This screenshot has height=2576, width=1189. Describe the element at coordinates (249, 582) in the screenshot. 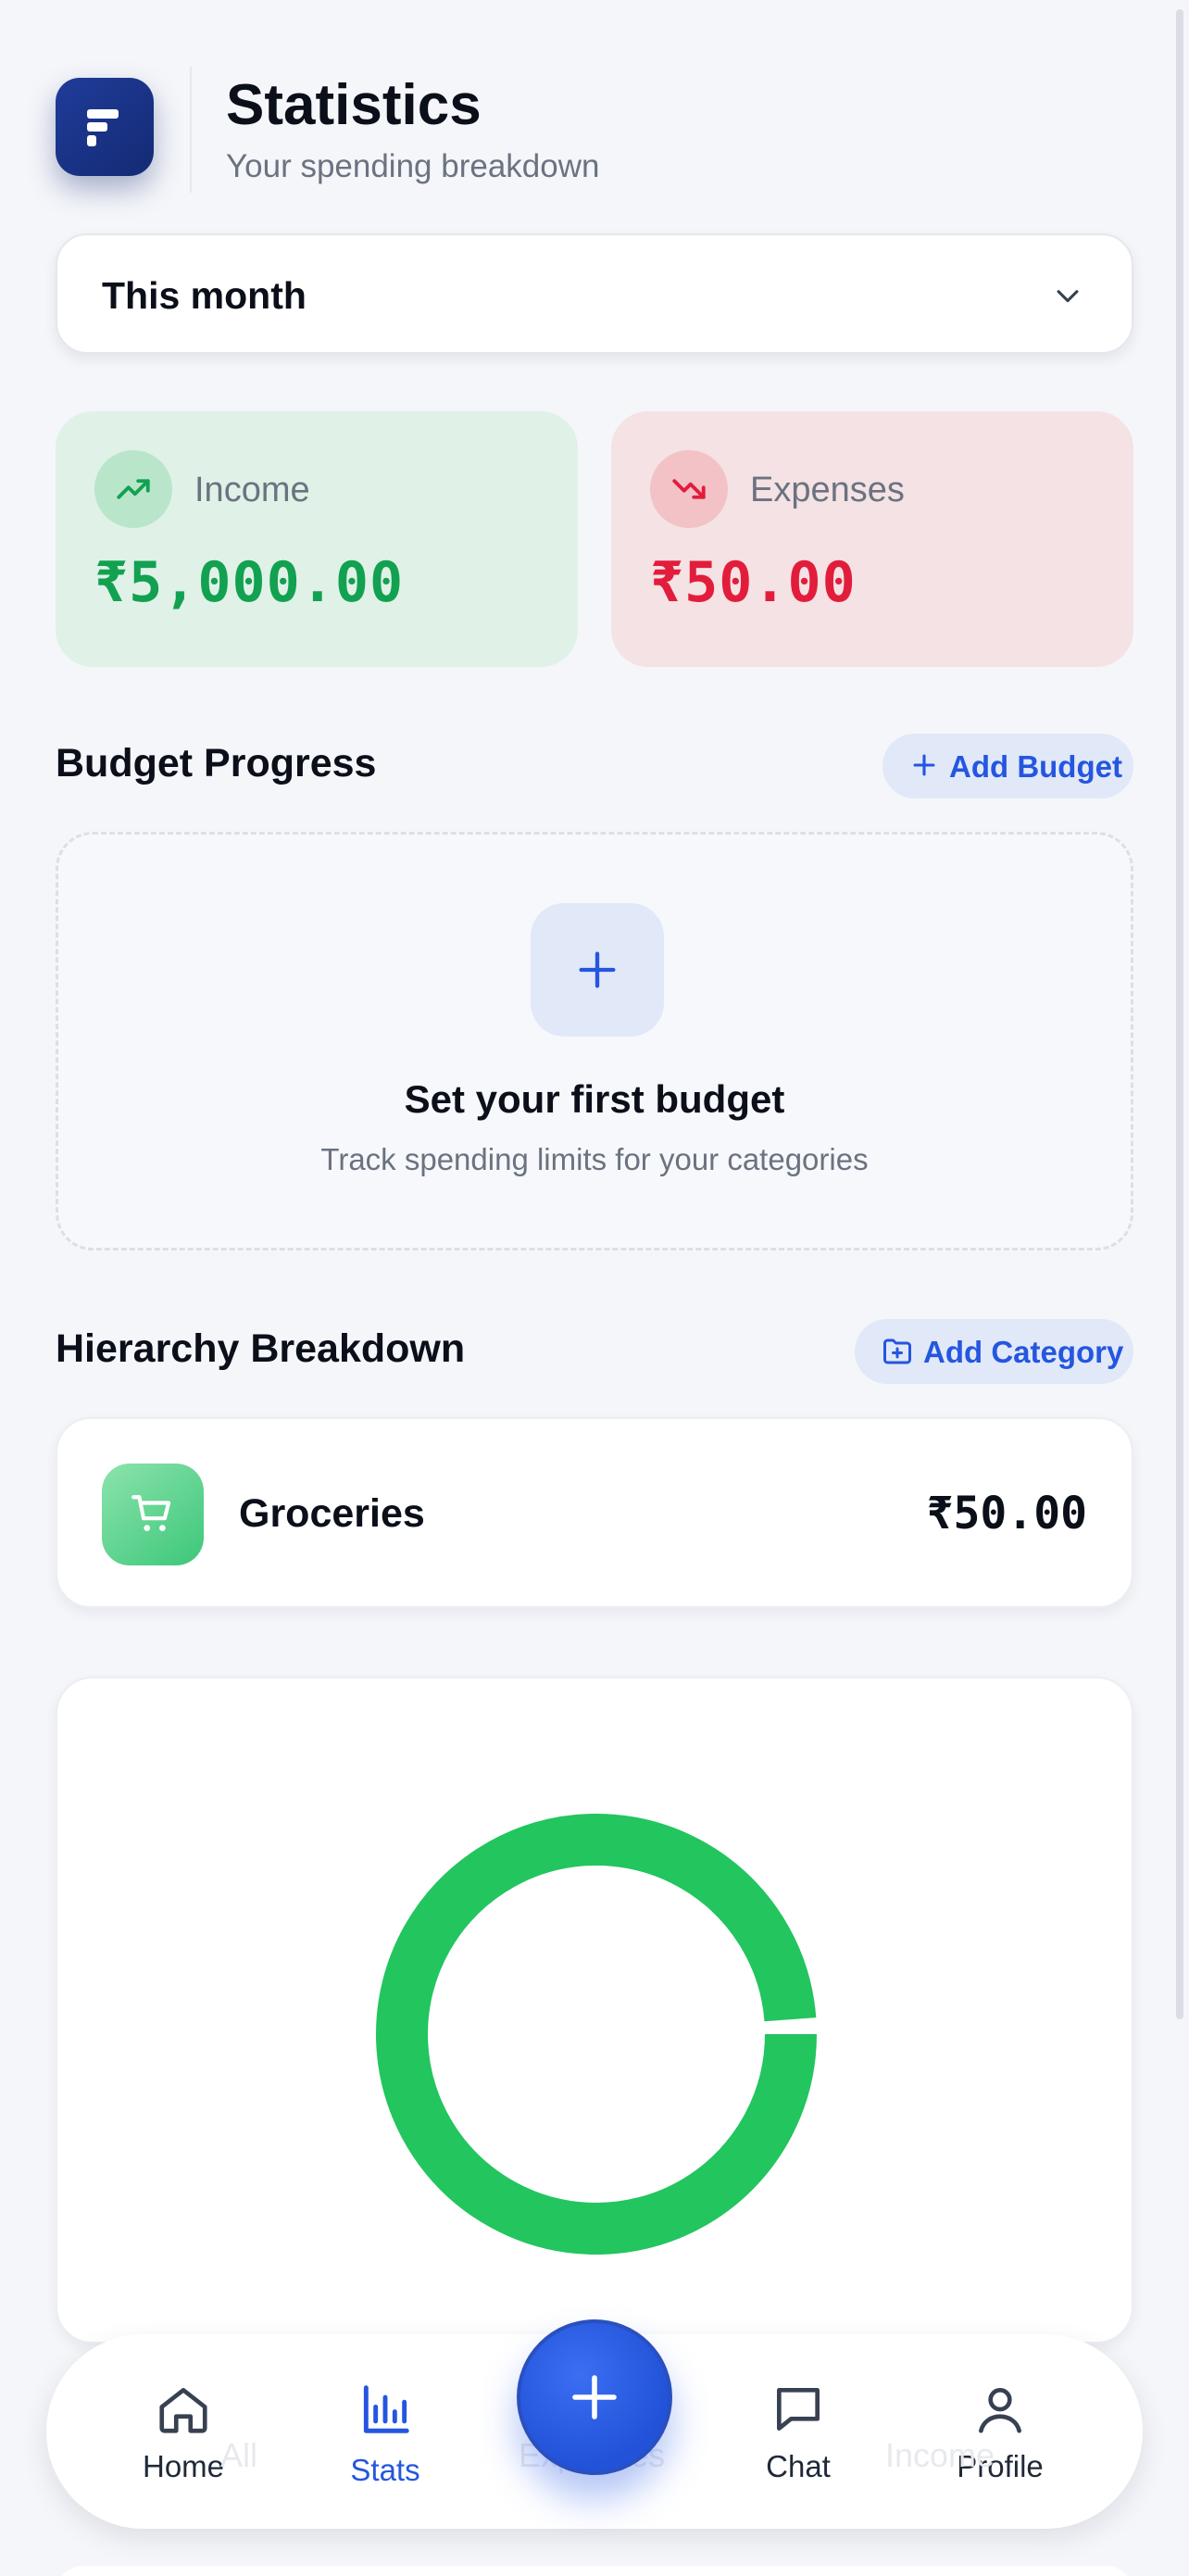

I see `income-amount: ₹5,000.00` at that location.